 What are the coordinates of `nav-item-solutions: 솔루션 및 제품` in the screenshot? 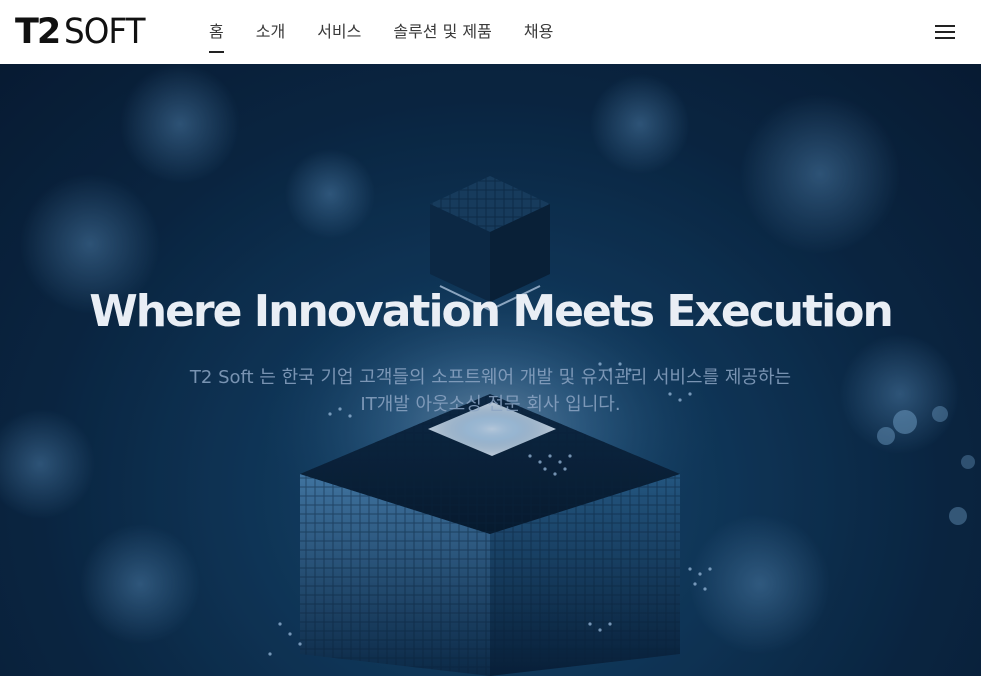 It's located at (442, 32).